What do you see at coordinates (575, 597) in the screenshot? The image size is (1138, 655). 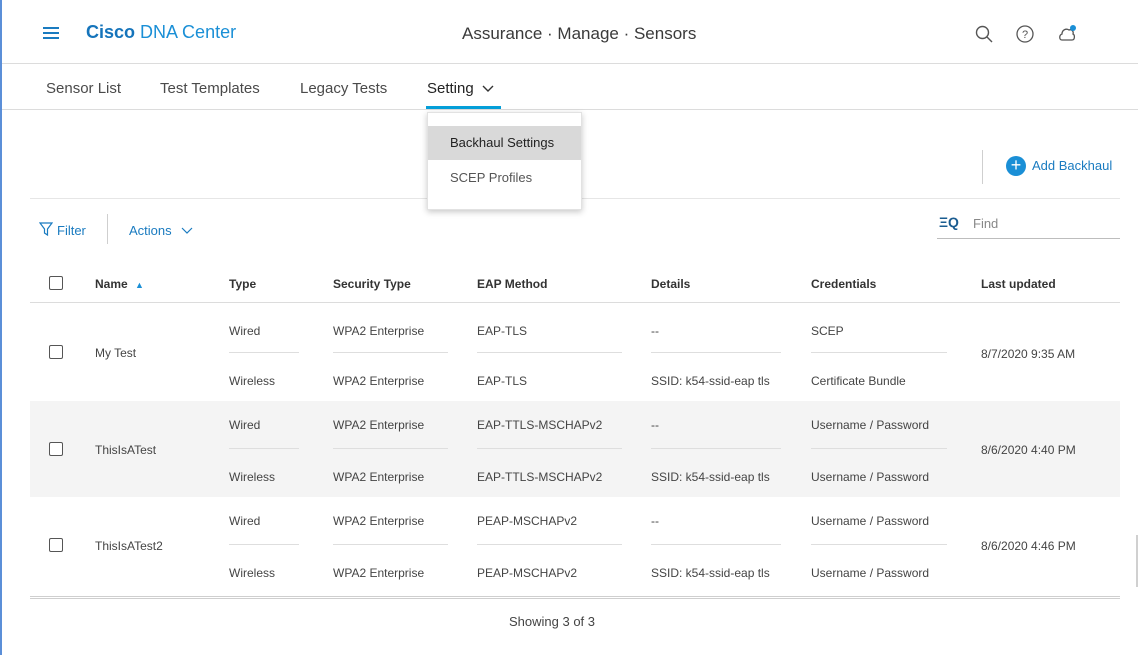 I see `table-footer-divider` at bounding box center [575, 597].